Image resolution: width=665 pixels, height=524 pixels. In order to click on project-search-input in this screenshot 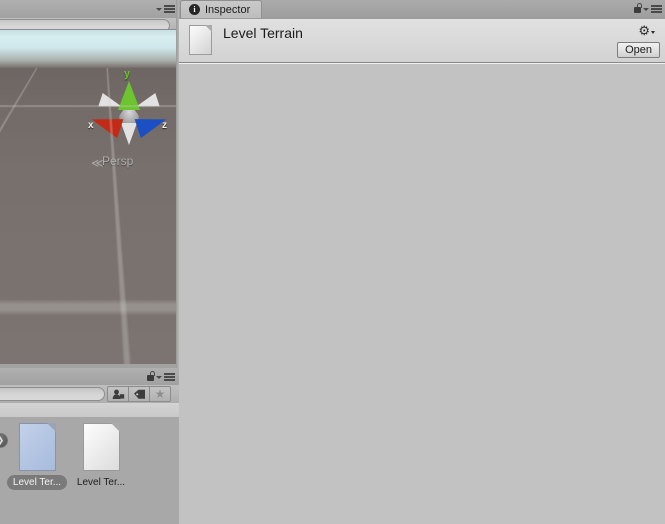, I will do `click(52, 394)`.